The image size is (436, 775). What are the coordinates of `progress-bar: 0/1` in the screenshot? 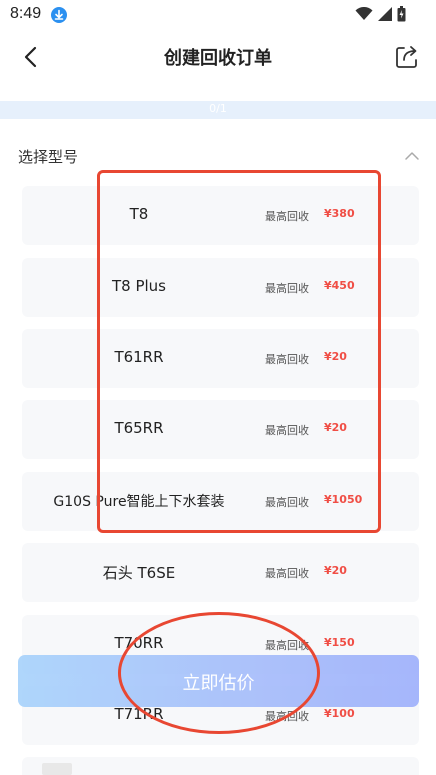 It's located at (218, 110).